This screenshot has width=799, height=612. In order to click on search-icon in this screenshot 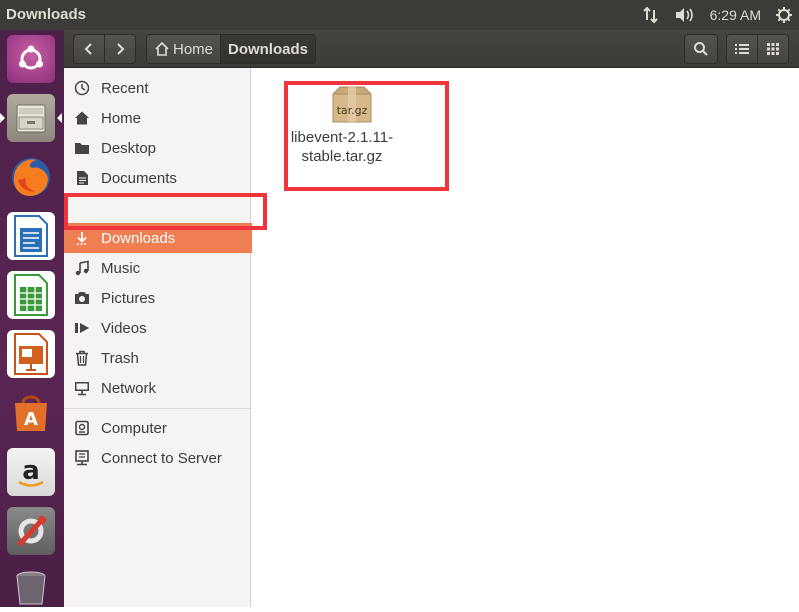, I will do `click(701, 49)`.